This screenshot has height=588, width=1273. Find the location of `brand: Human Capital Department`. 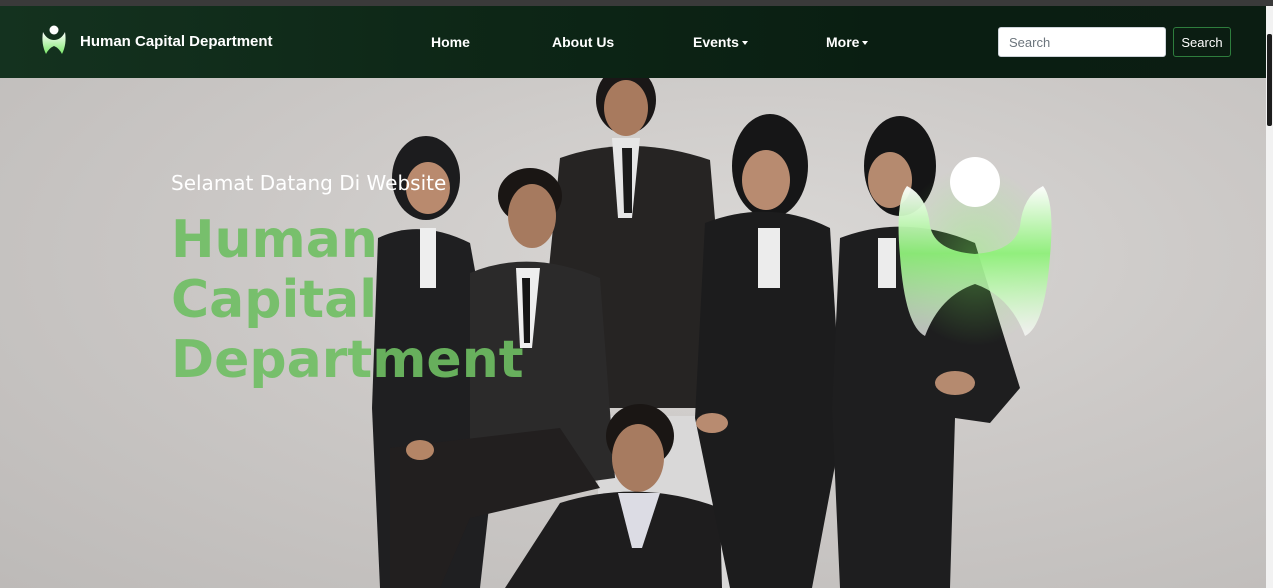

brand: Human Capital Department is located at coordinates (156, 41).